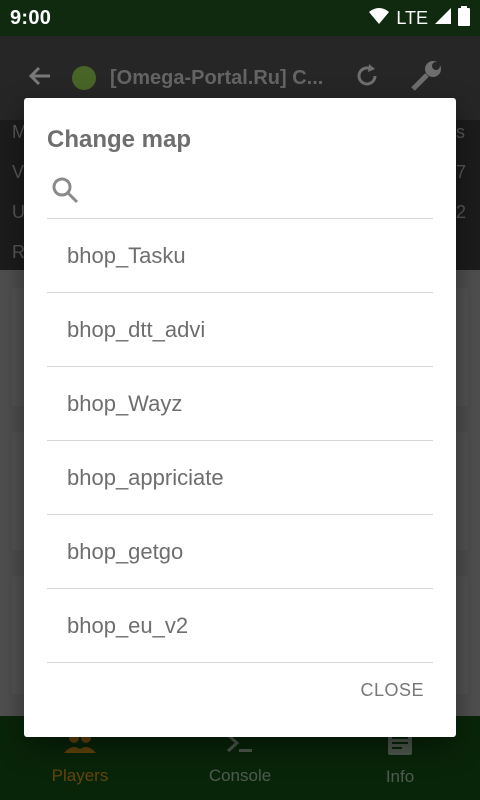  I want to click on map-search-row, so click(240, 194).